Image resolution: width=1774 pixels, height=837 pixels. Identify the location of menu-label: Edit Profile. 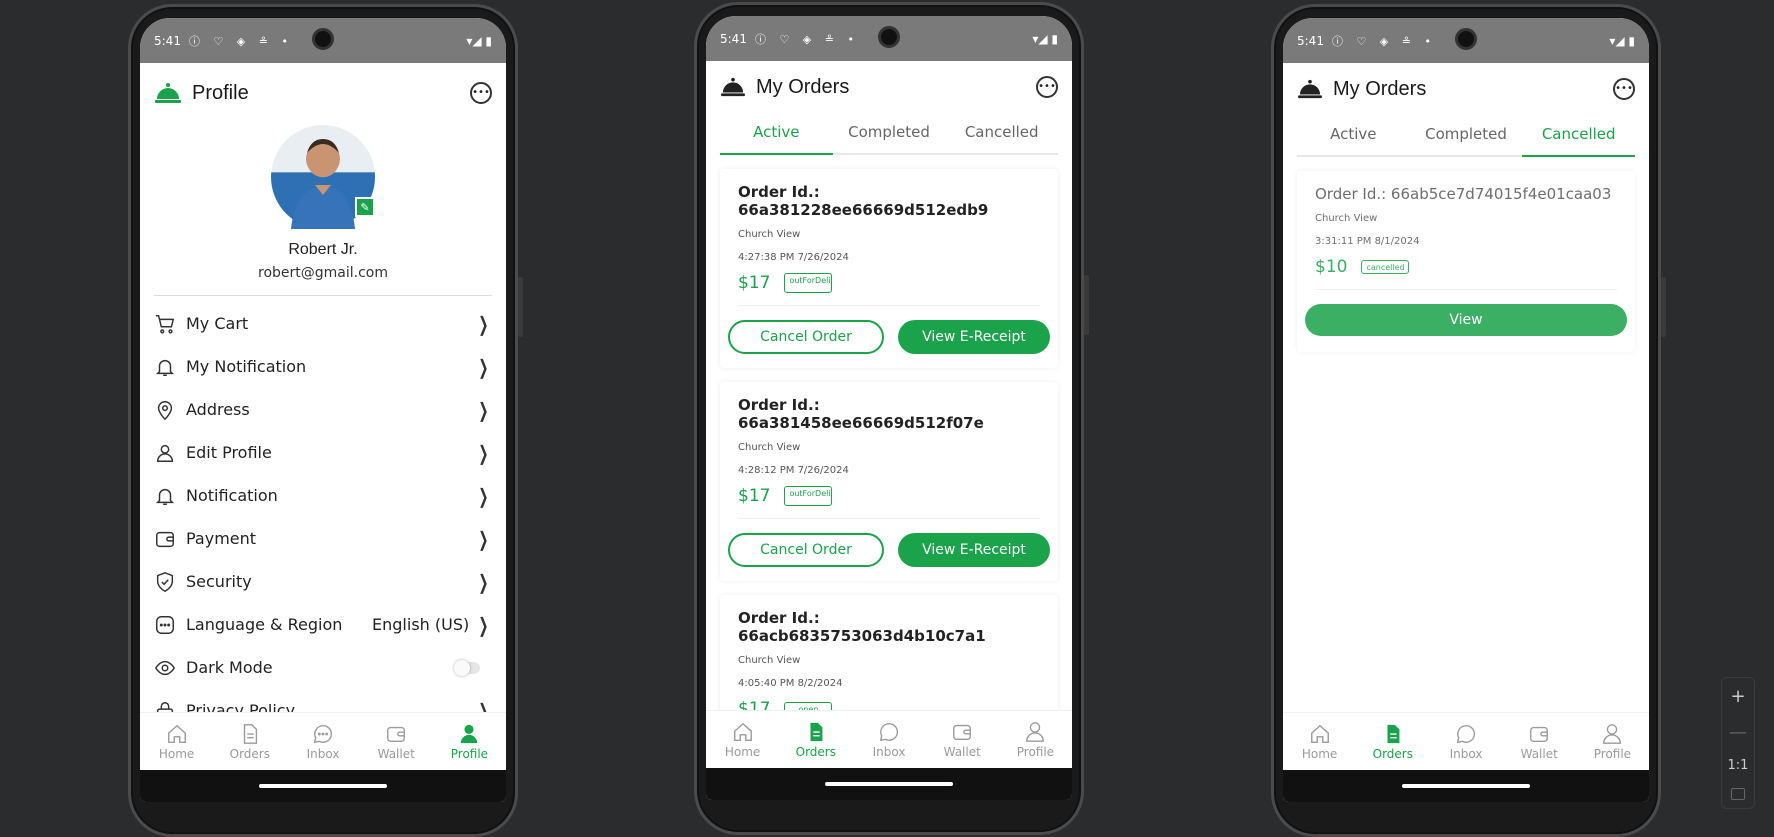
(229, 452).